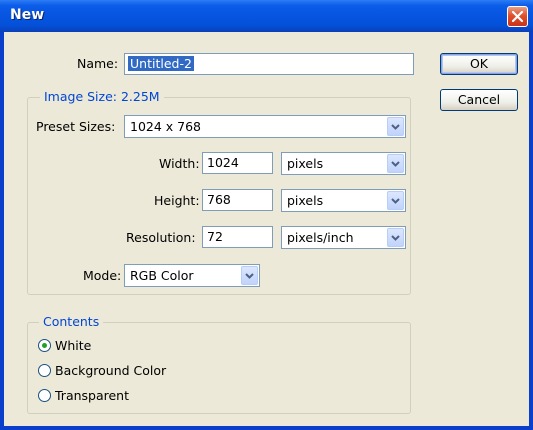  What do you see at coordinates (161, 63) in the screenshot?
I see `name-value: Untitled-2` at bounding box center [161, 63].